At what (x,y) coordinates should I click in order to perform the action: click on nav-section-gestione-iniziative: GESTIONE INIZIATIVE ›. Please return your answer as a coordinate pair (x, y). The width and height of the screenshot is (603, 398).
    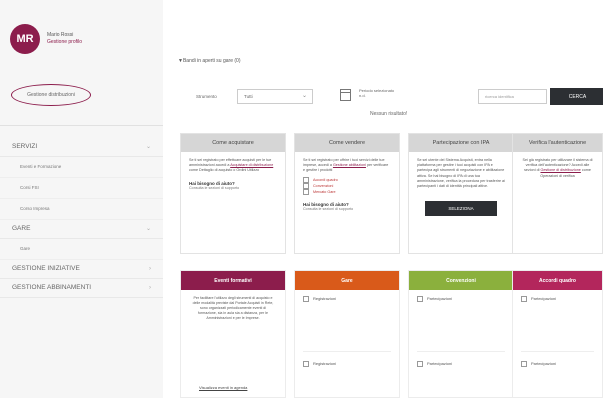
    Looking at the image, I should click on (81, 269).